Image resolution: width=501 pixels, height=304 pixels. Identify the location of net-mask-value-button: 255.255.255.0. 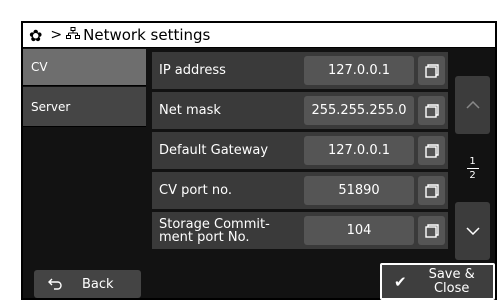
(359, 110).